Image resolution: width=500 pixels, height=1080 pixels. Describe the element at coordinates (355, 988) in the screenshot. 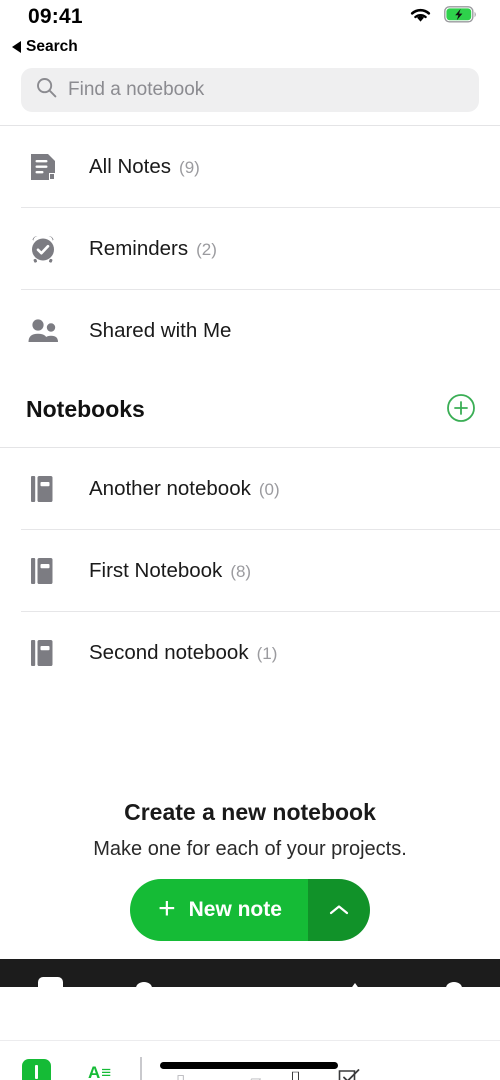

I see `dark-bar-icon-triangle` at that location.